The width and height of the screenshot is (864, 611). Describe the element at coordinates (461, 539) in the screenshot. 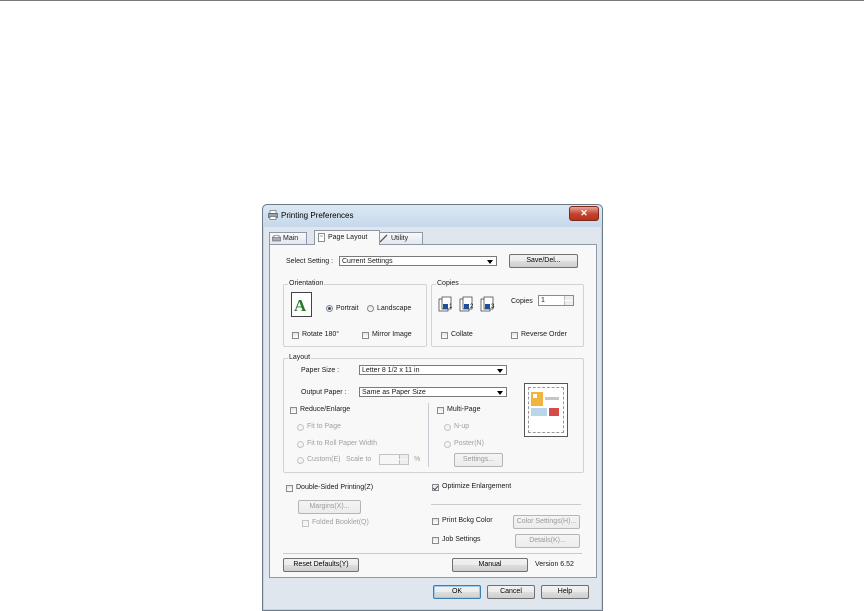

I see `job-settings-label: Job Settings` at that location.